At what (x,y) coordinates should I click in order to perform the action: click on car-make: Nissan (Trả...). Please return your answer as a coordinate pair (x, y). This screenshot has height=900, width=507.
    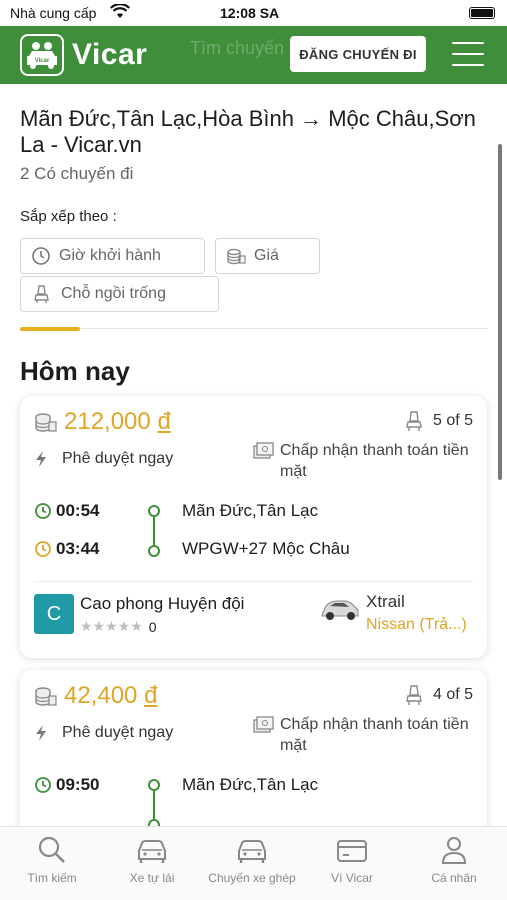
    Looking at the image, I should click on (416, 624).